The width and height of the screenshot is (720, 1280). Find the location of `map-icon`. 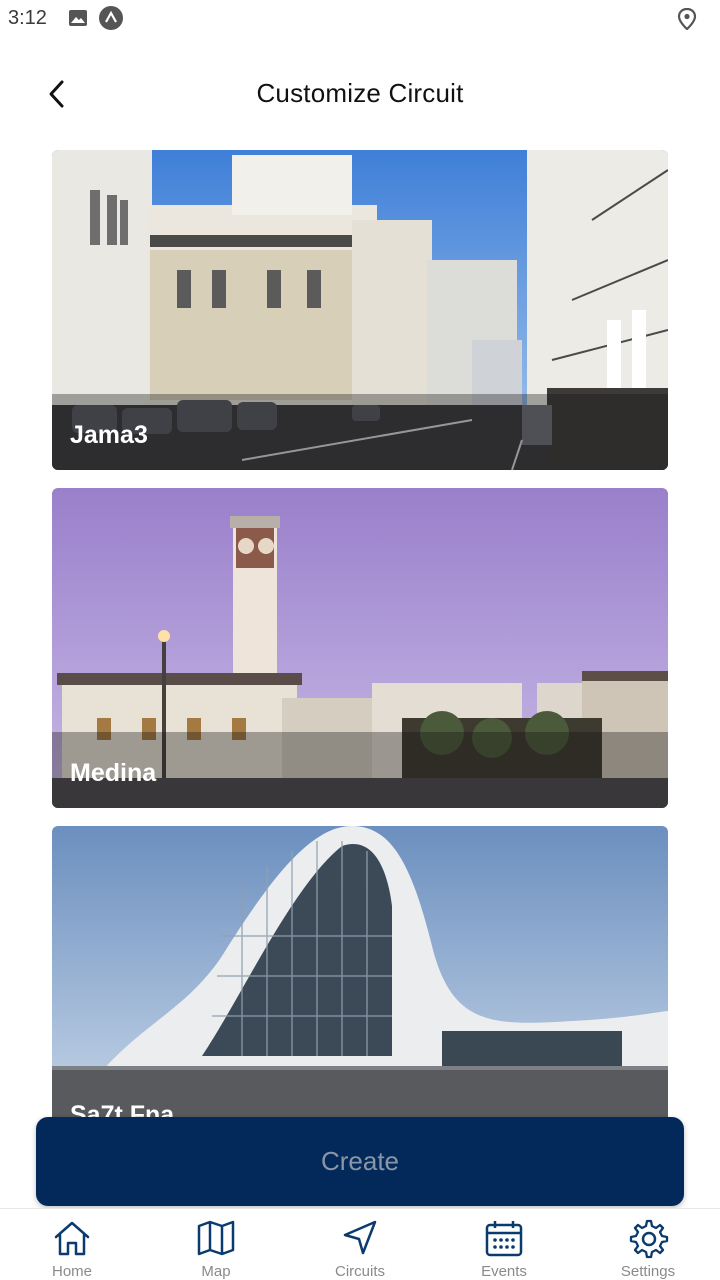

map-icon is located at coordinates (216, 1238).